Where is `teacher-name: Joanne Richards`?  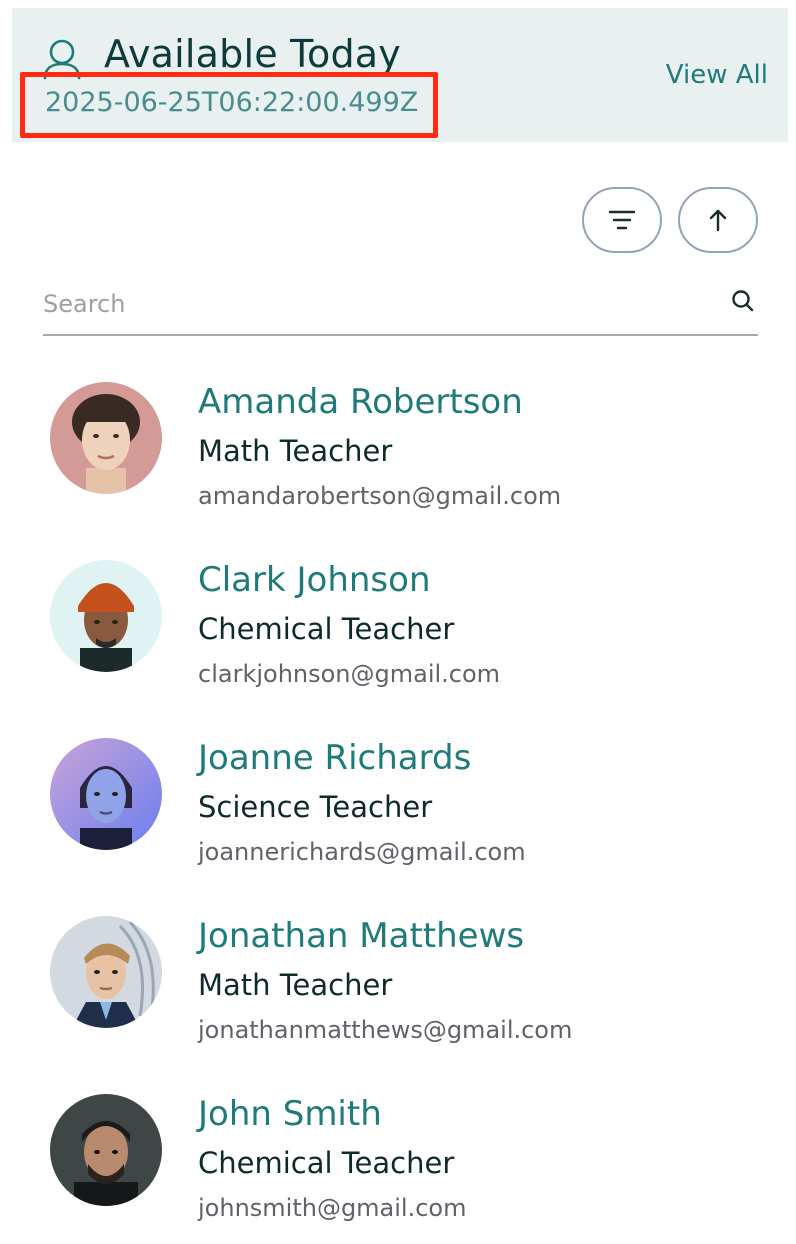
teacher-name: Joanne Richards is located at coordinates (334, 758).